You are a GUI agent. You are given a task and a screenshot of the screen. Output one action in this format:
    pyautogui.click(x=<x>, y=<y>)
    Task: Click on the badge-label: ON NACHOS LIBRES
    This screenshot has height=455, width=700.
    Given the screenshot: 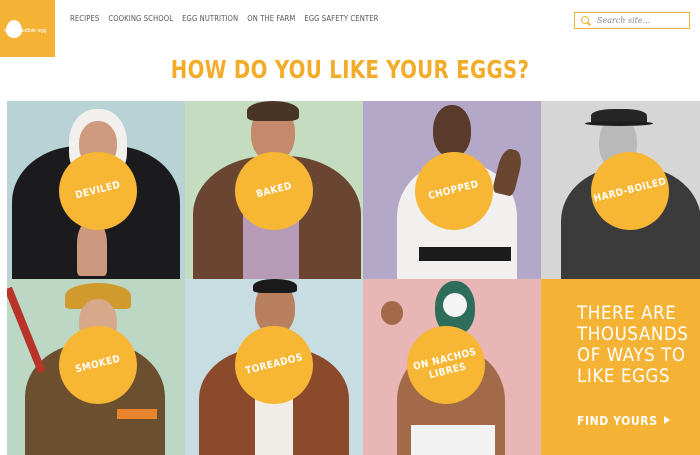 What is the action you would take?
    pyautogui.click(x=444, y=363)
    